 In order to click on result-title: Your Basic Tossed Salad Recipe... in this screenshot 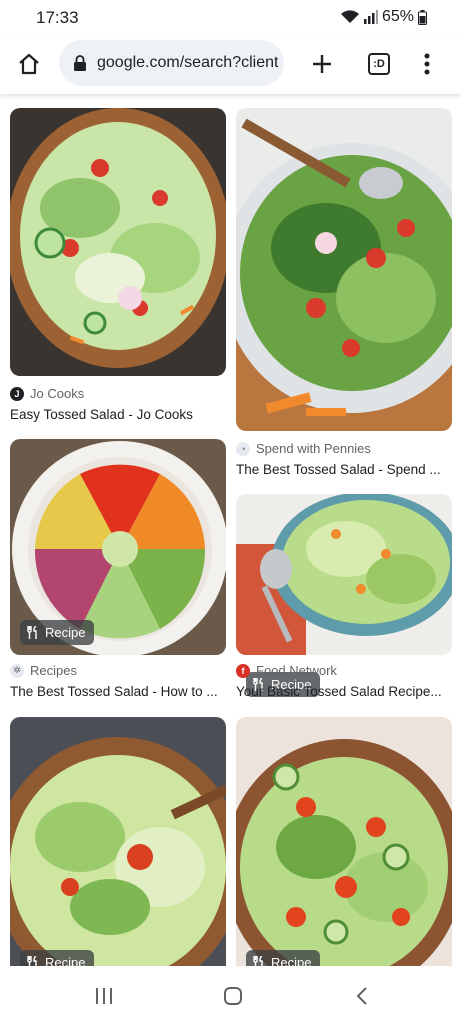, I will do `click(344, 691)`.